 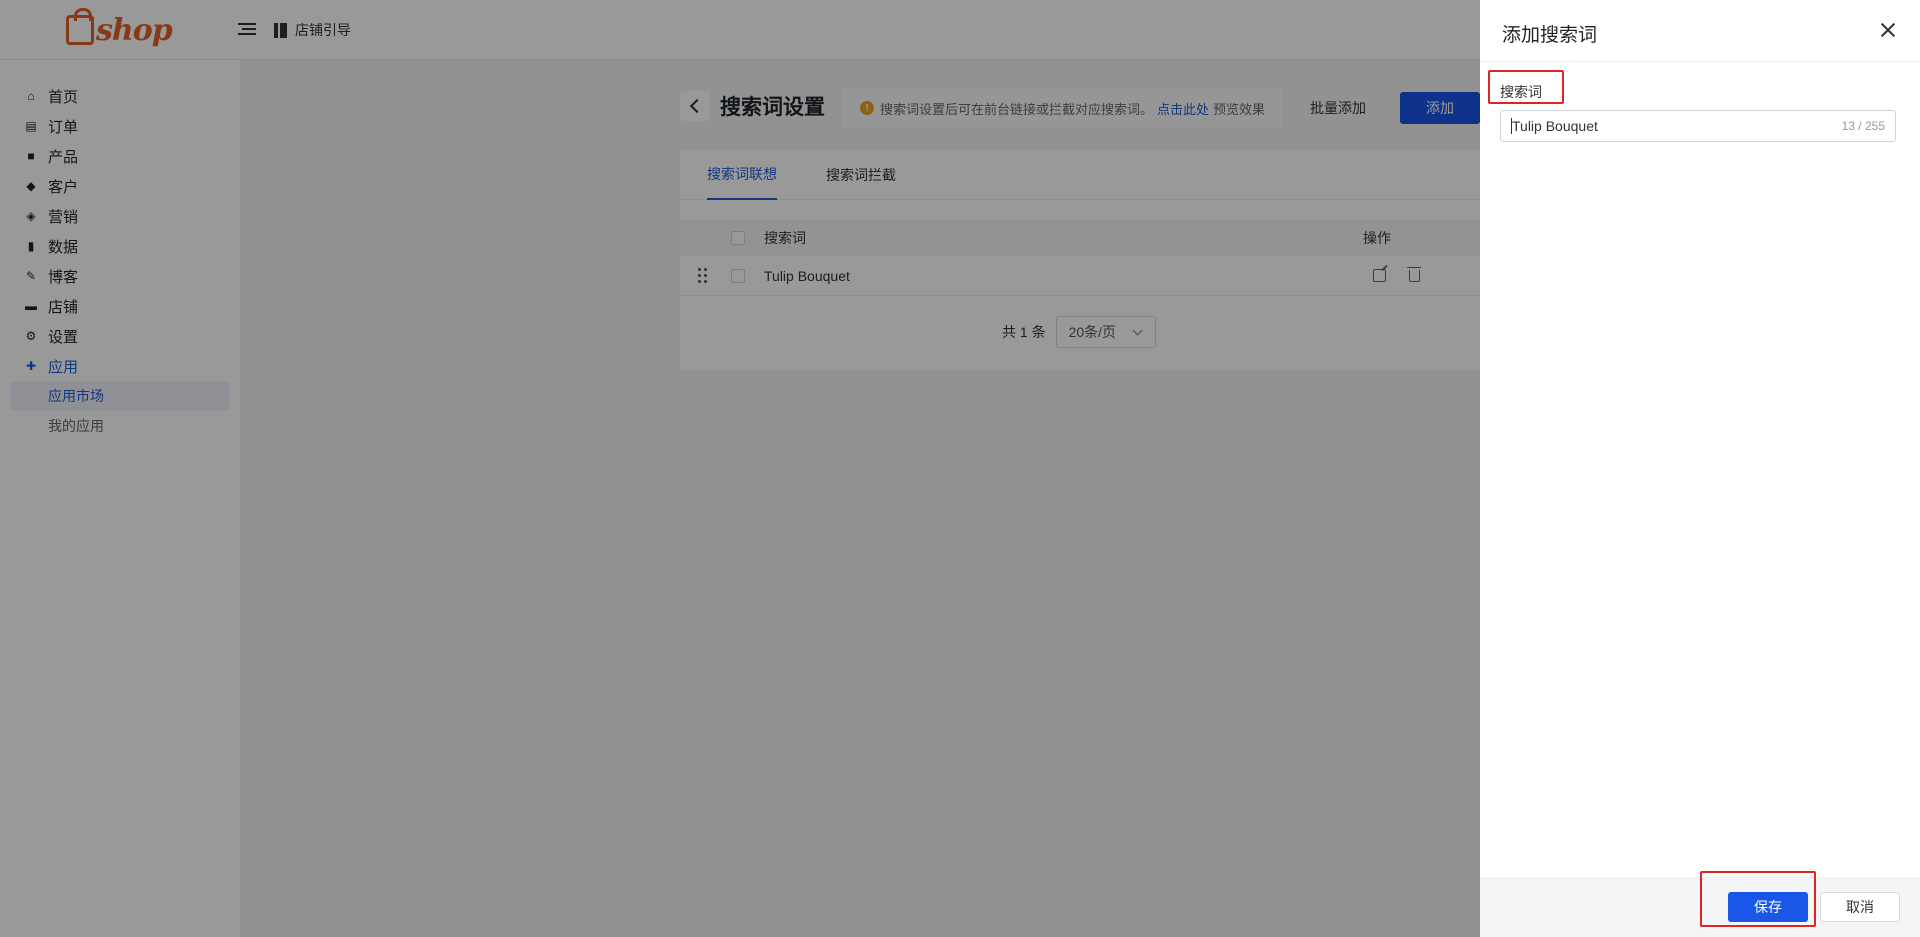 I want to click on search-term-label: 搜索词, so click(x=1521, y=92).